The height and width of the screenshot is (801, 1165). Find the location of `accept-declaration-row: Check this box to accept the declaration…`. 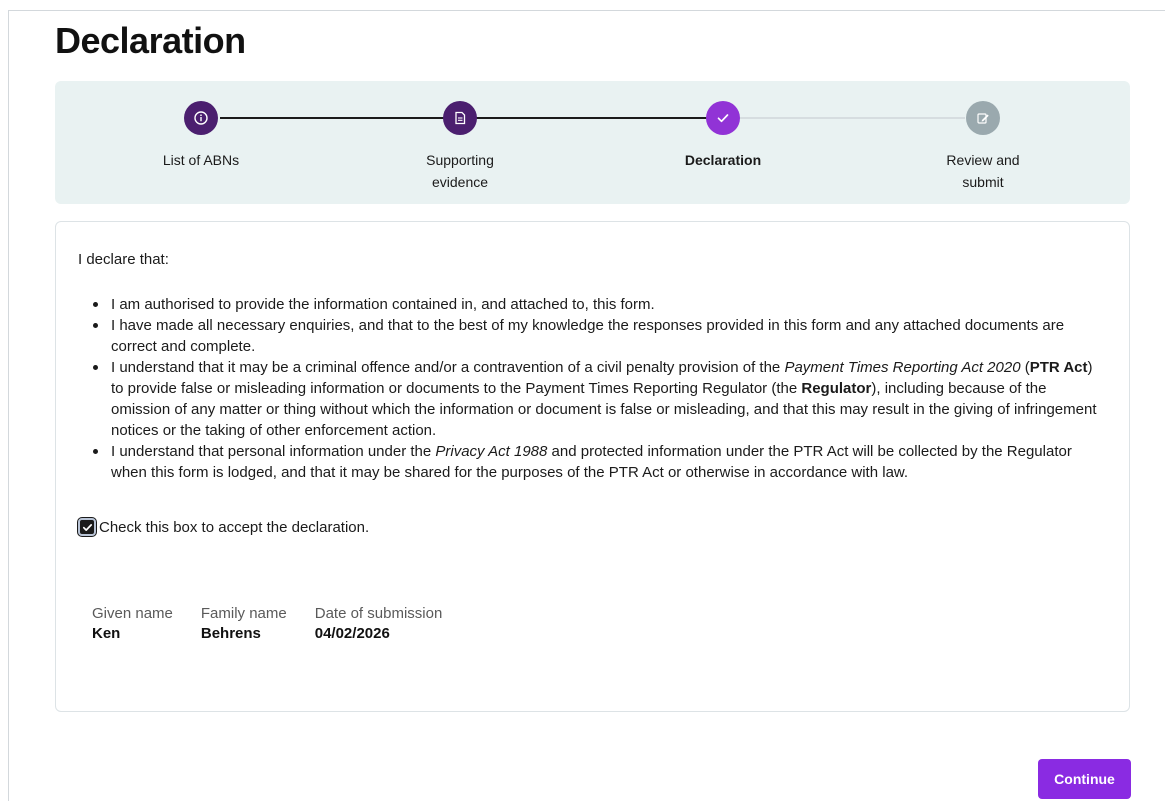

accept-declaration-row: Check this box to accept the declaration… is located at coordinates (223, 527).